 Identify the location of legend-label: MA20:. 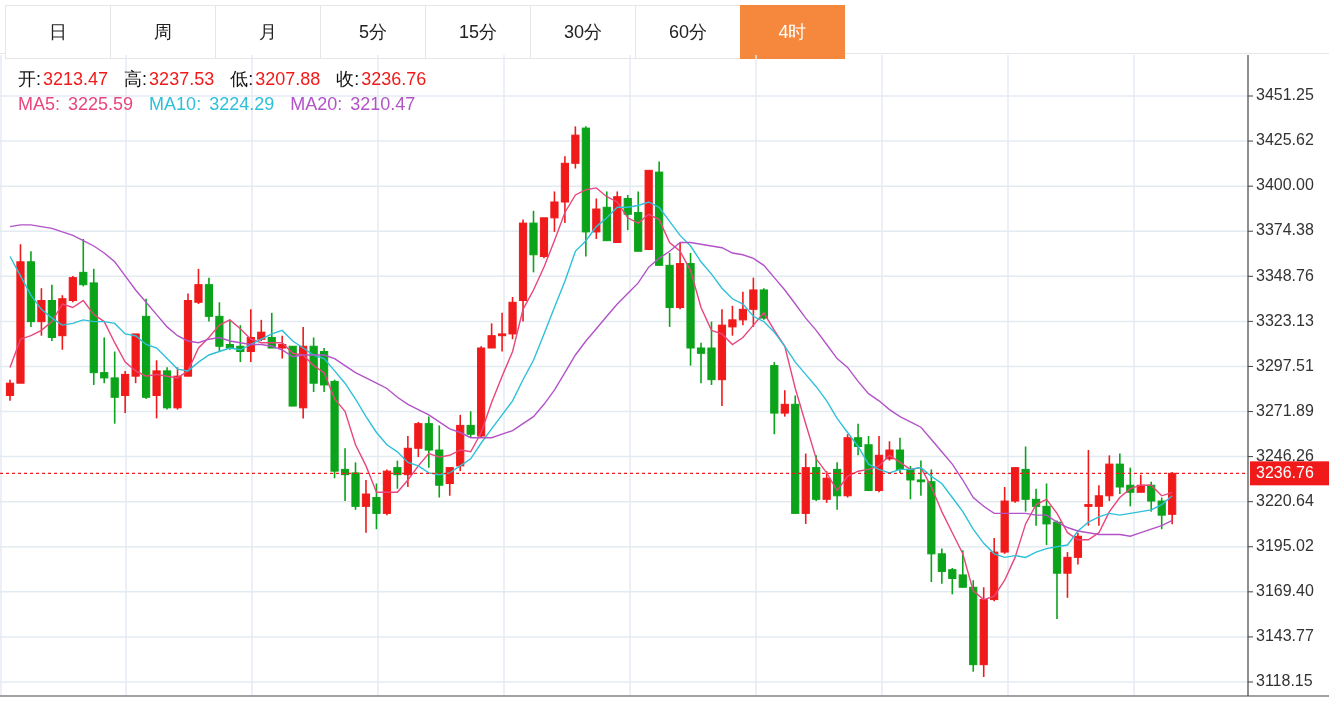
(316, 104).